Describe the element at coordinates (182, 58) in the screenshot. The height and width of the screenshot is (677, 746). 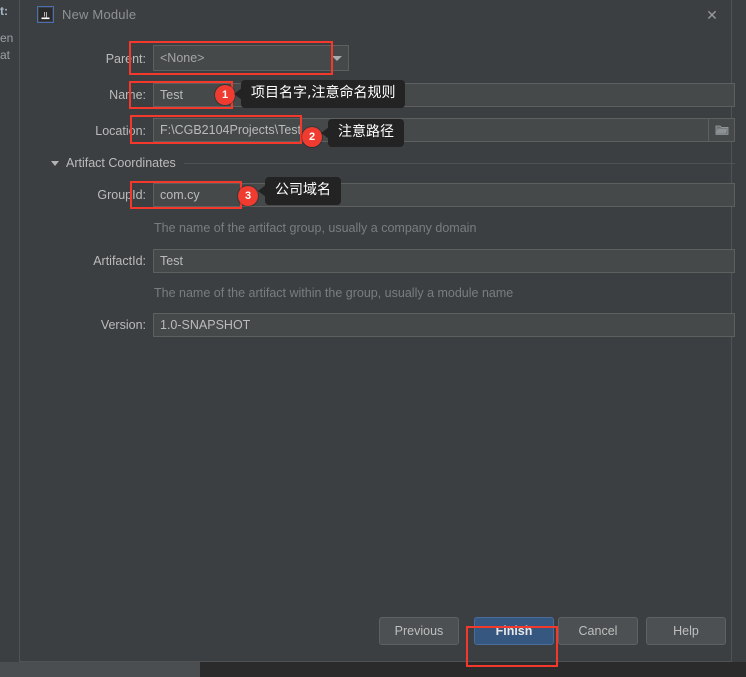
I see `parent-dropdown-value: <None>` at that location.